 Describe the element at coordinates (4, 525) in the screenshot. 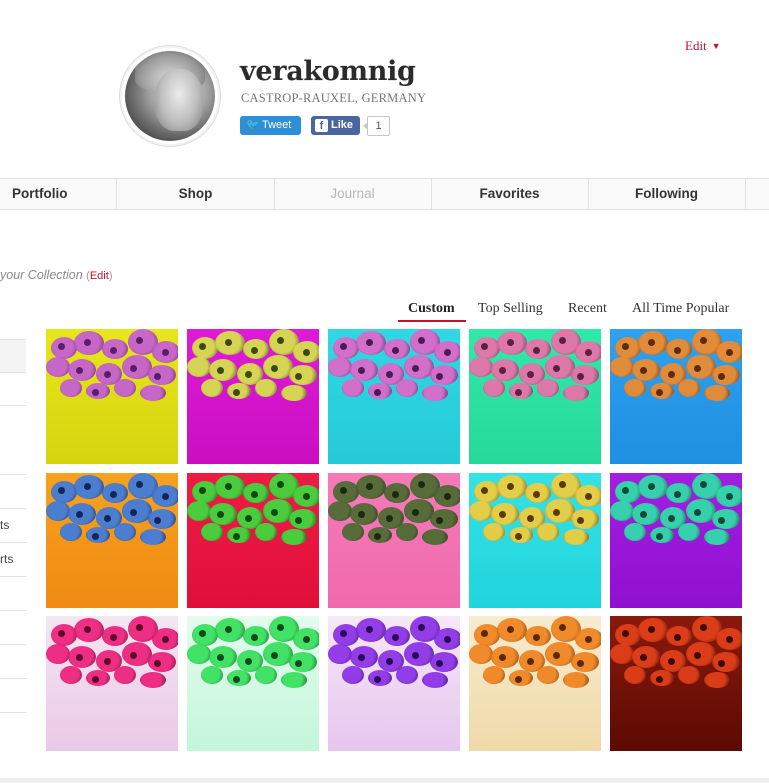

I see `sidebar-item-fragment: ts` at that location.